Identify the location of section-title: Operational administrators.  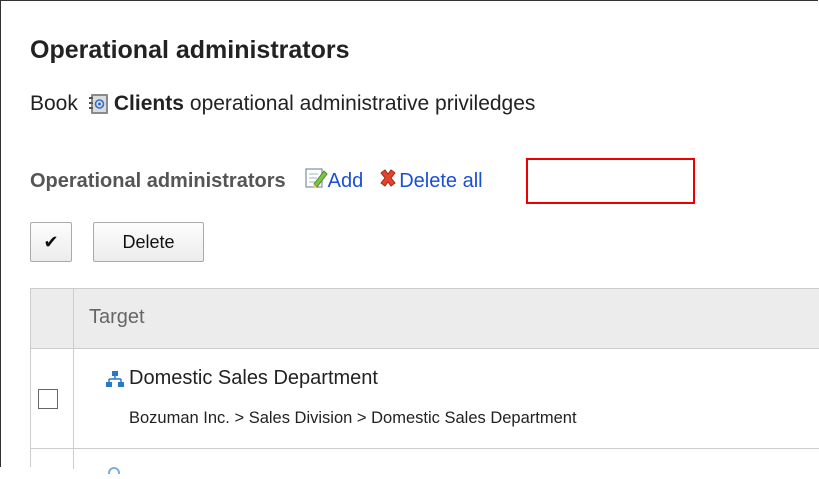
(158, 180).